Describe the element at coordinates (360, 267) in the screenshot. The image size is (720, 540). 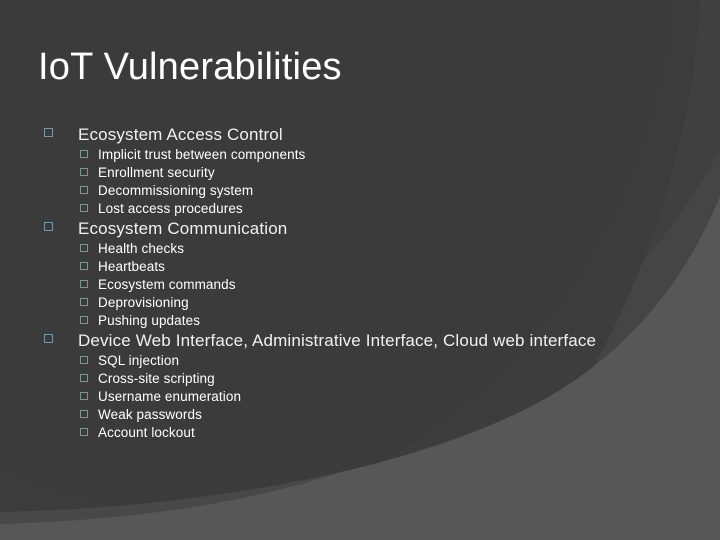
I see `outline-level2-item: Heartbeats` at that location.